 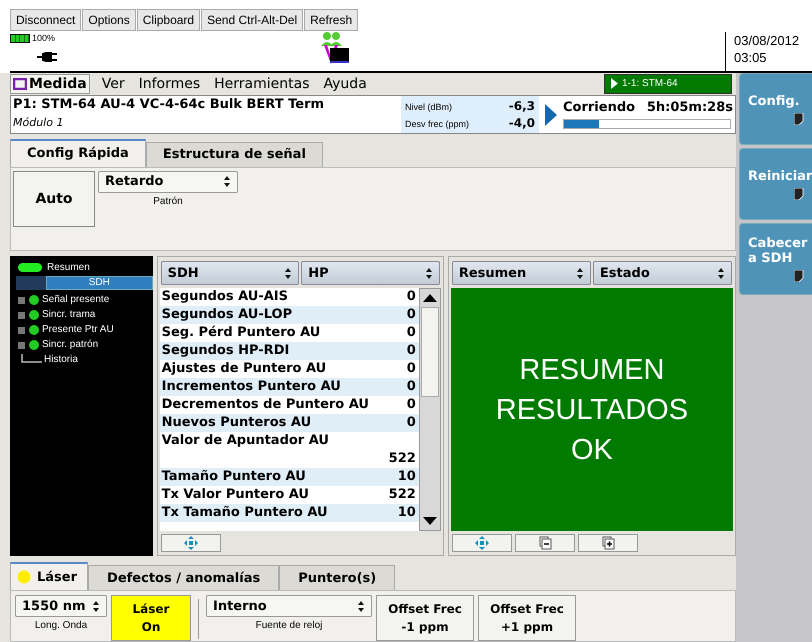 What do you see at coordinates (521, 123) in the screenshot?
I see `reading-value: -4,0` at bounding box center [521, 123].